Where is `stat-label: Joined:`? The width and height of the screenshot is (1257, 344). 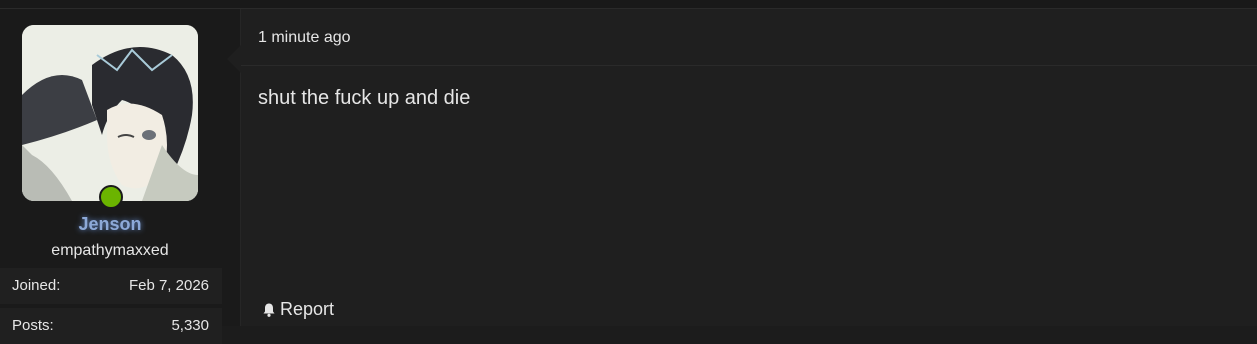 stat-label: Joined: is located at coordinates (36, 285).